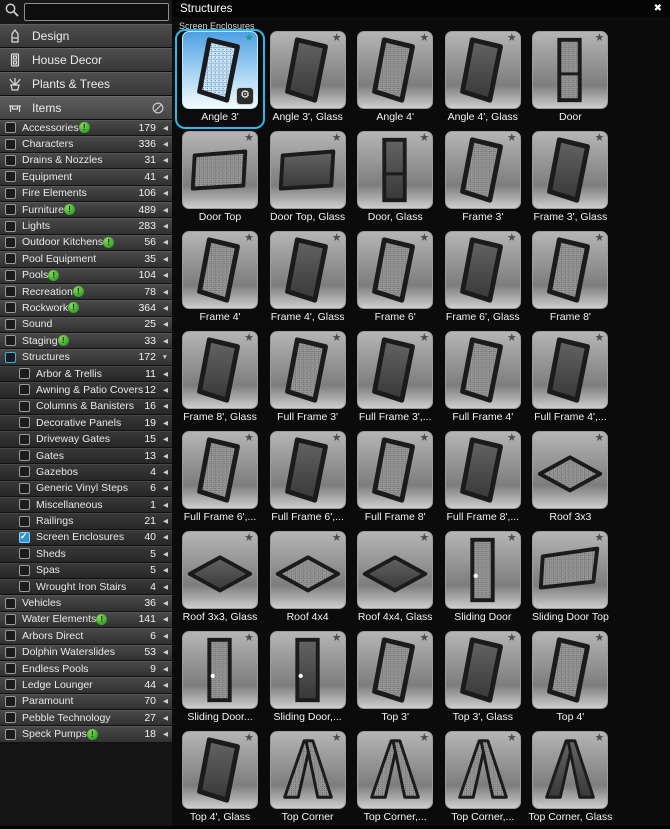  I want to click on grid-item: ★ Angle 3', Glass, so click(308, 79).